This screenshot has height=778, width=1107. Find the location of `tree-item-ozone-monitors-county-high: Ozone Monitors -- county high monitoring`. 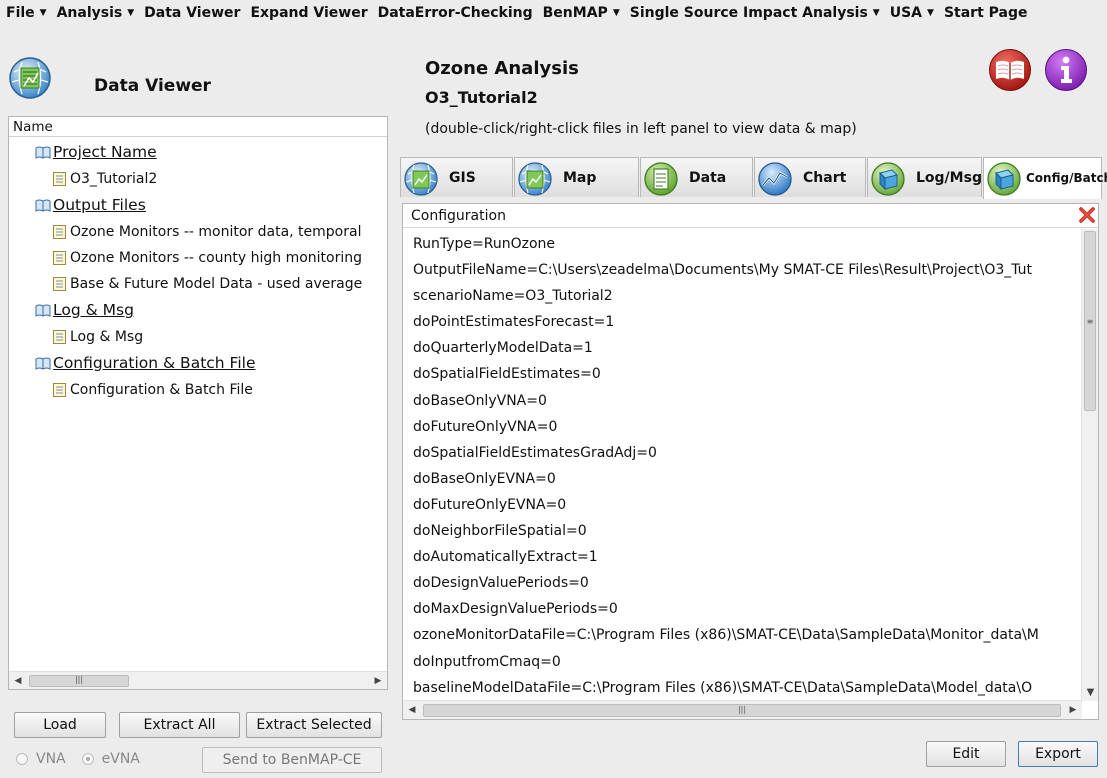

tree-item-ozone-monitors-county-high: Ozone Monitors -- county high monitoring is located at coordinates (207, 258).